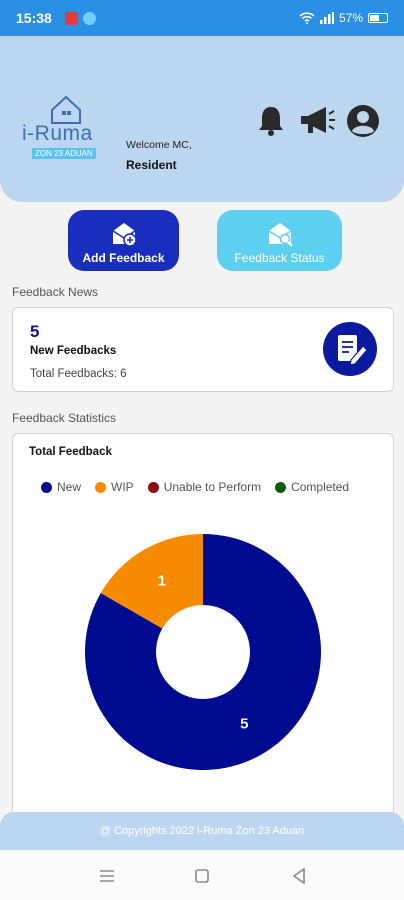 Image resolution: width=404 pixels, height=900 pixels. What do you see at coordinates (363, 121) in the screenshot?
I see `account-icon` at bounding box center [363, 121].